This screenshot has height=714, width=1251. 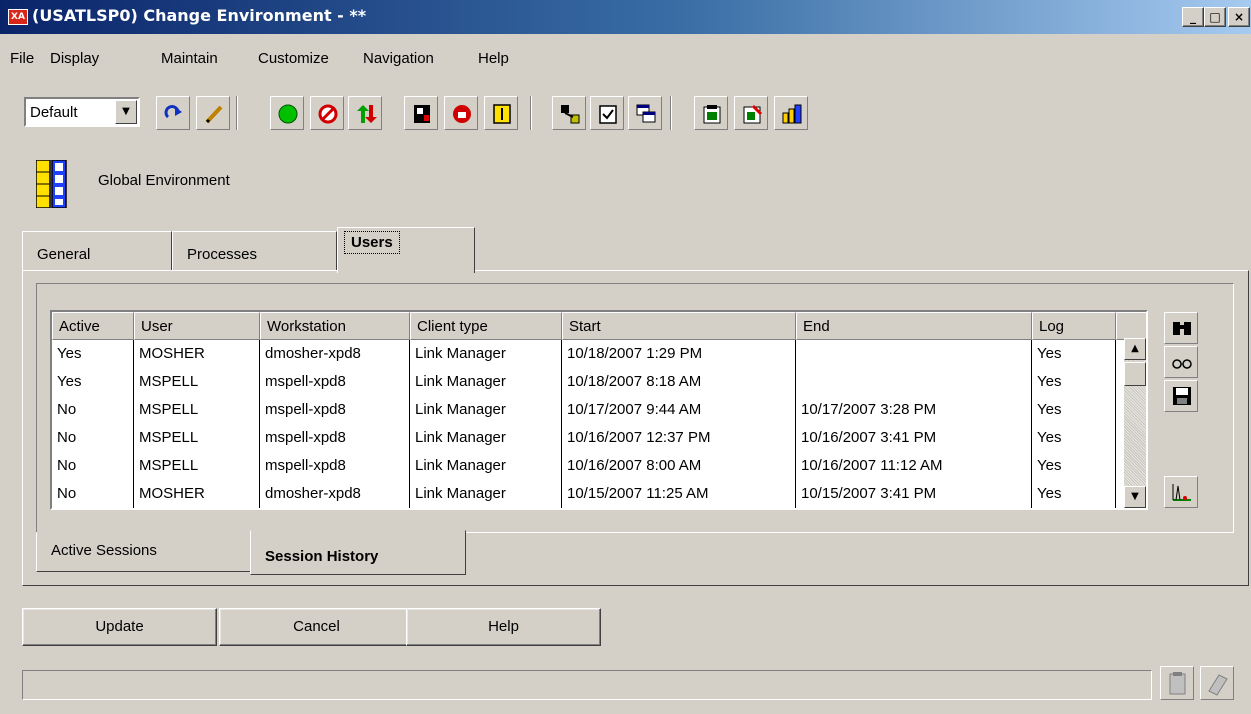 I want to click on close-button: ×, so click(x=1239, y=17).